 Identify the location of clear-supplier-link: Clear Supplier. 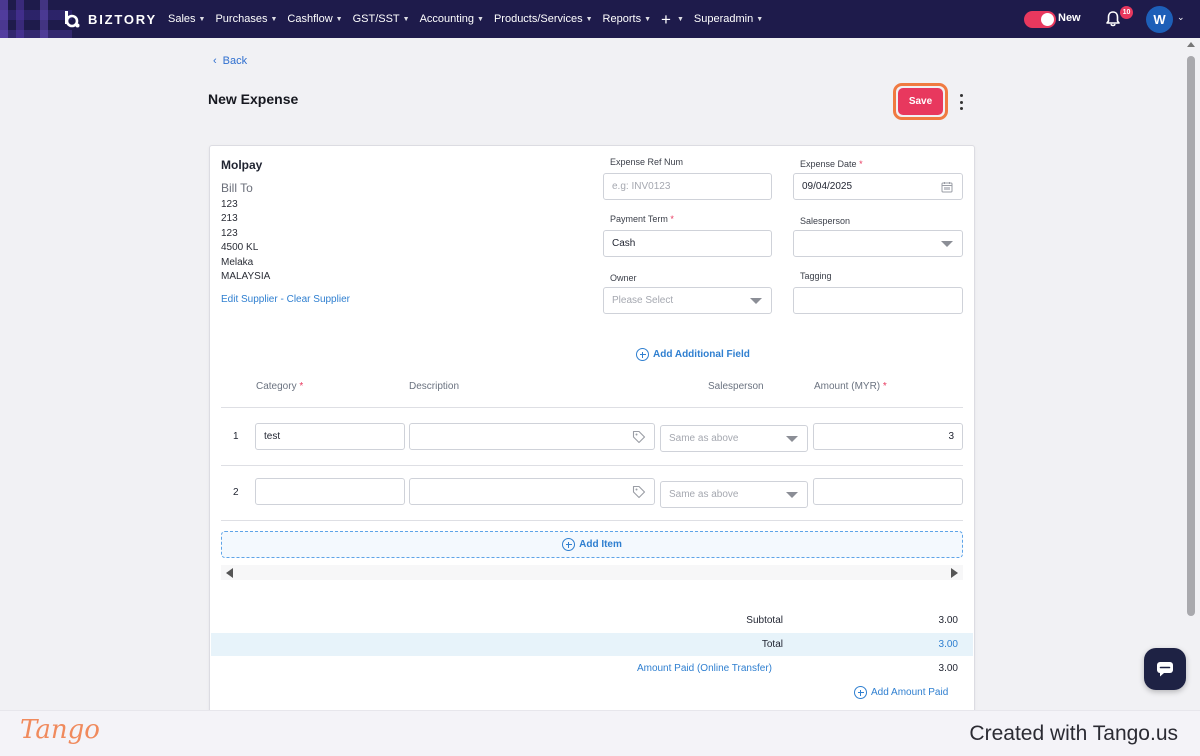
(318, 299).